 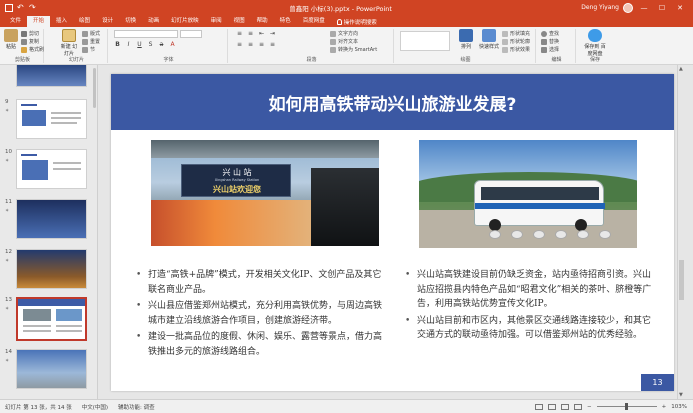 I want to click on section-button: 节, so click(x=88, y=49).